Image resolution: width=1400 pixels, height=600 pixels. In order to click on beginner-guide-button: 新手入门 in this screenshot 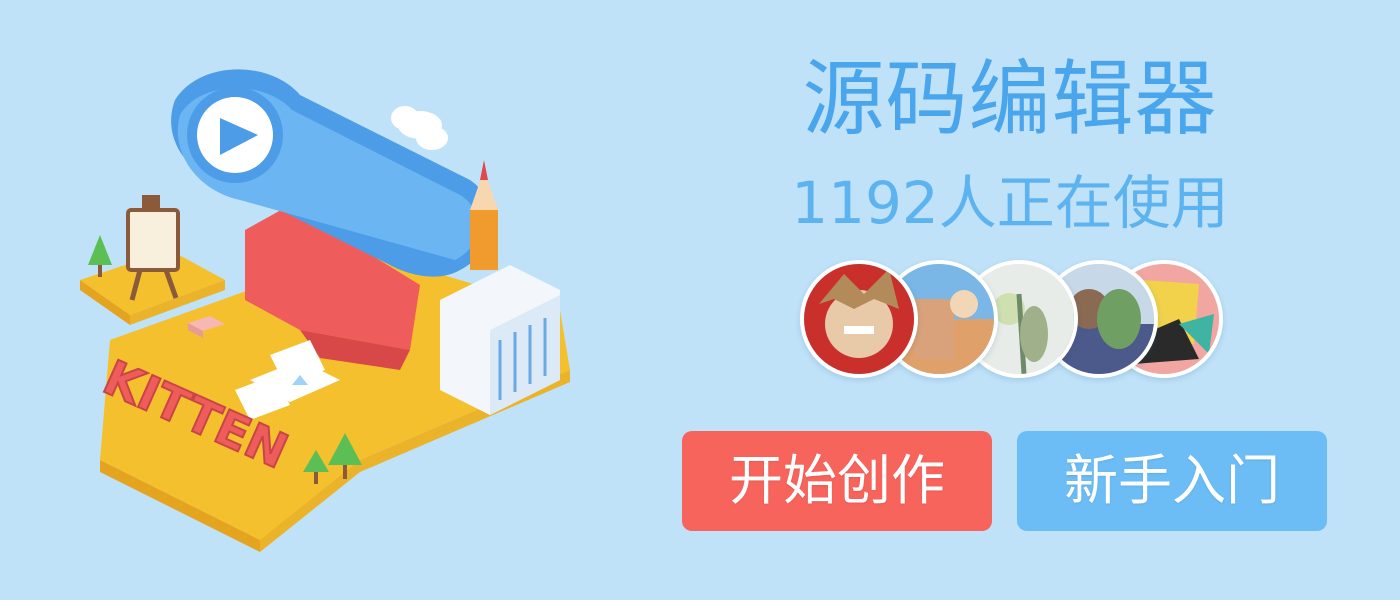, I will do `click(1172, 481)`.